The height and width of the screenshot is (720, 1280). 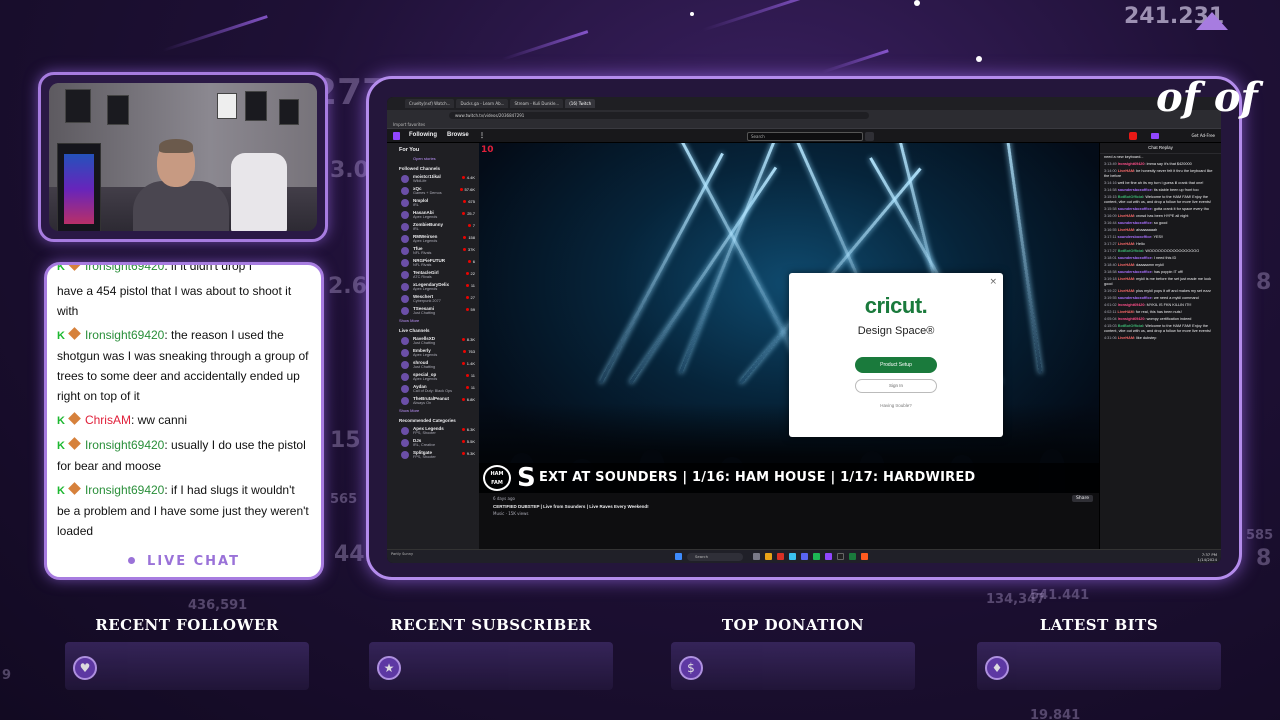 What do you see at coordinates (659, 115) in the screenshot?
I see `address-bar: www.twitch.tv/videos/2036847291` at bounding box center [659, 115].